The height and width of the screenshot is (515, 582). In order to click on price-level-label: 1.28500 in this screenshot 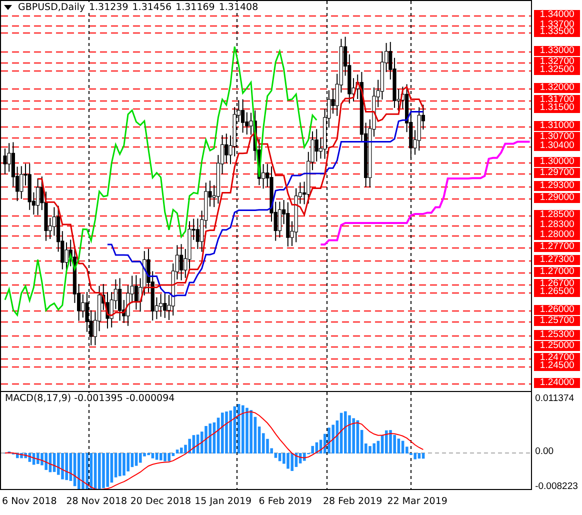, I will do `click(557, 215)`.